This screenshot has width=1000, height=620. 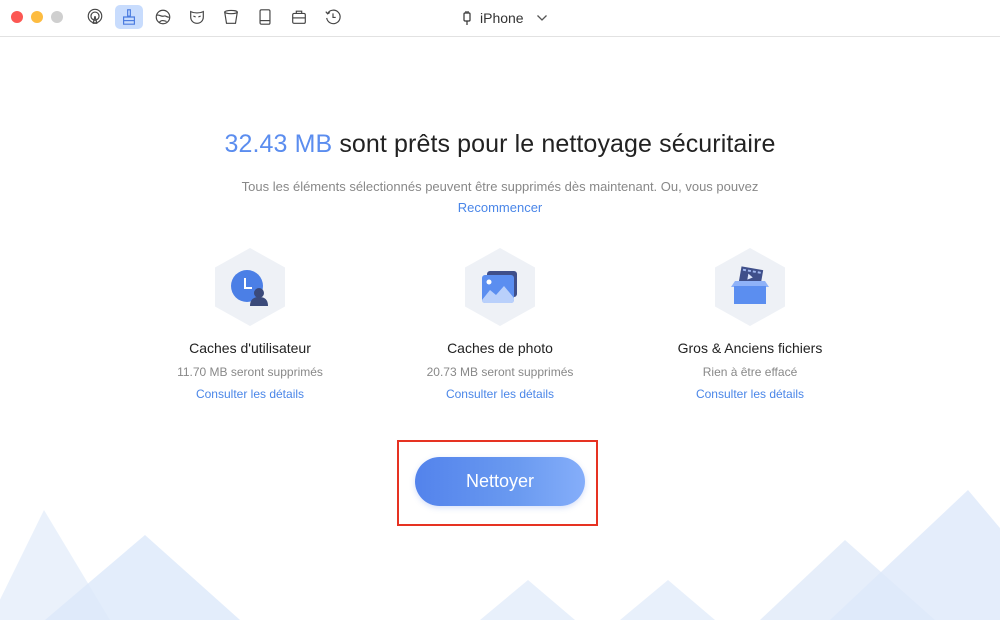 I want to click on title-bar: iPhone, so click(x=500, y=18).